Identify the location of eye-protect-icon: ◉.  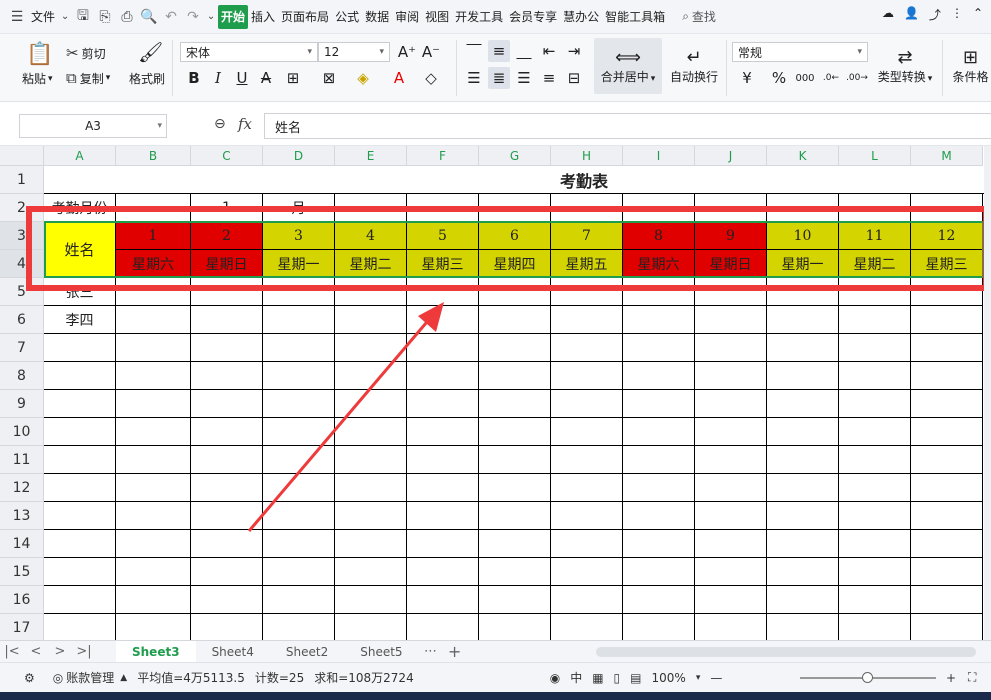
(555, 678).